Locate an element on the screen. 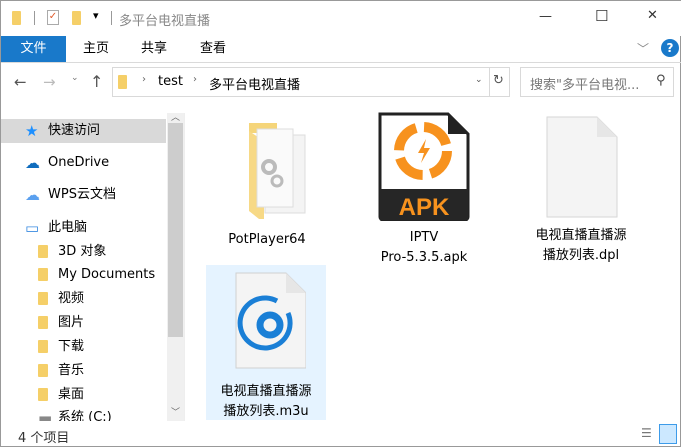 The height and width of the screenshot is (448, 681). minimize-button: — is located at coordinates (545, 16).